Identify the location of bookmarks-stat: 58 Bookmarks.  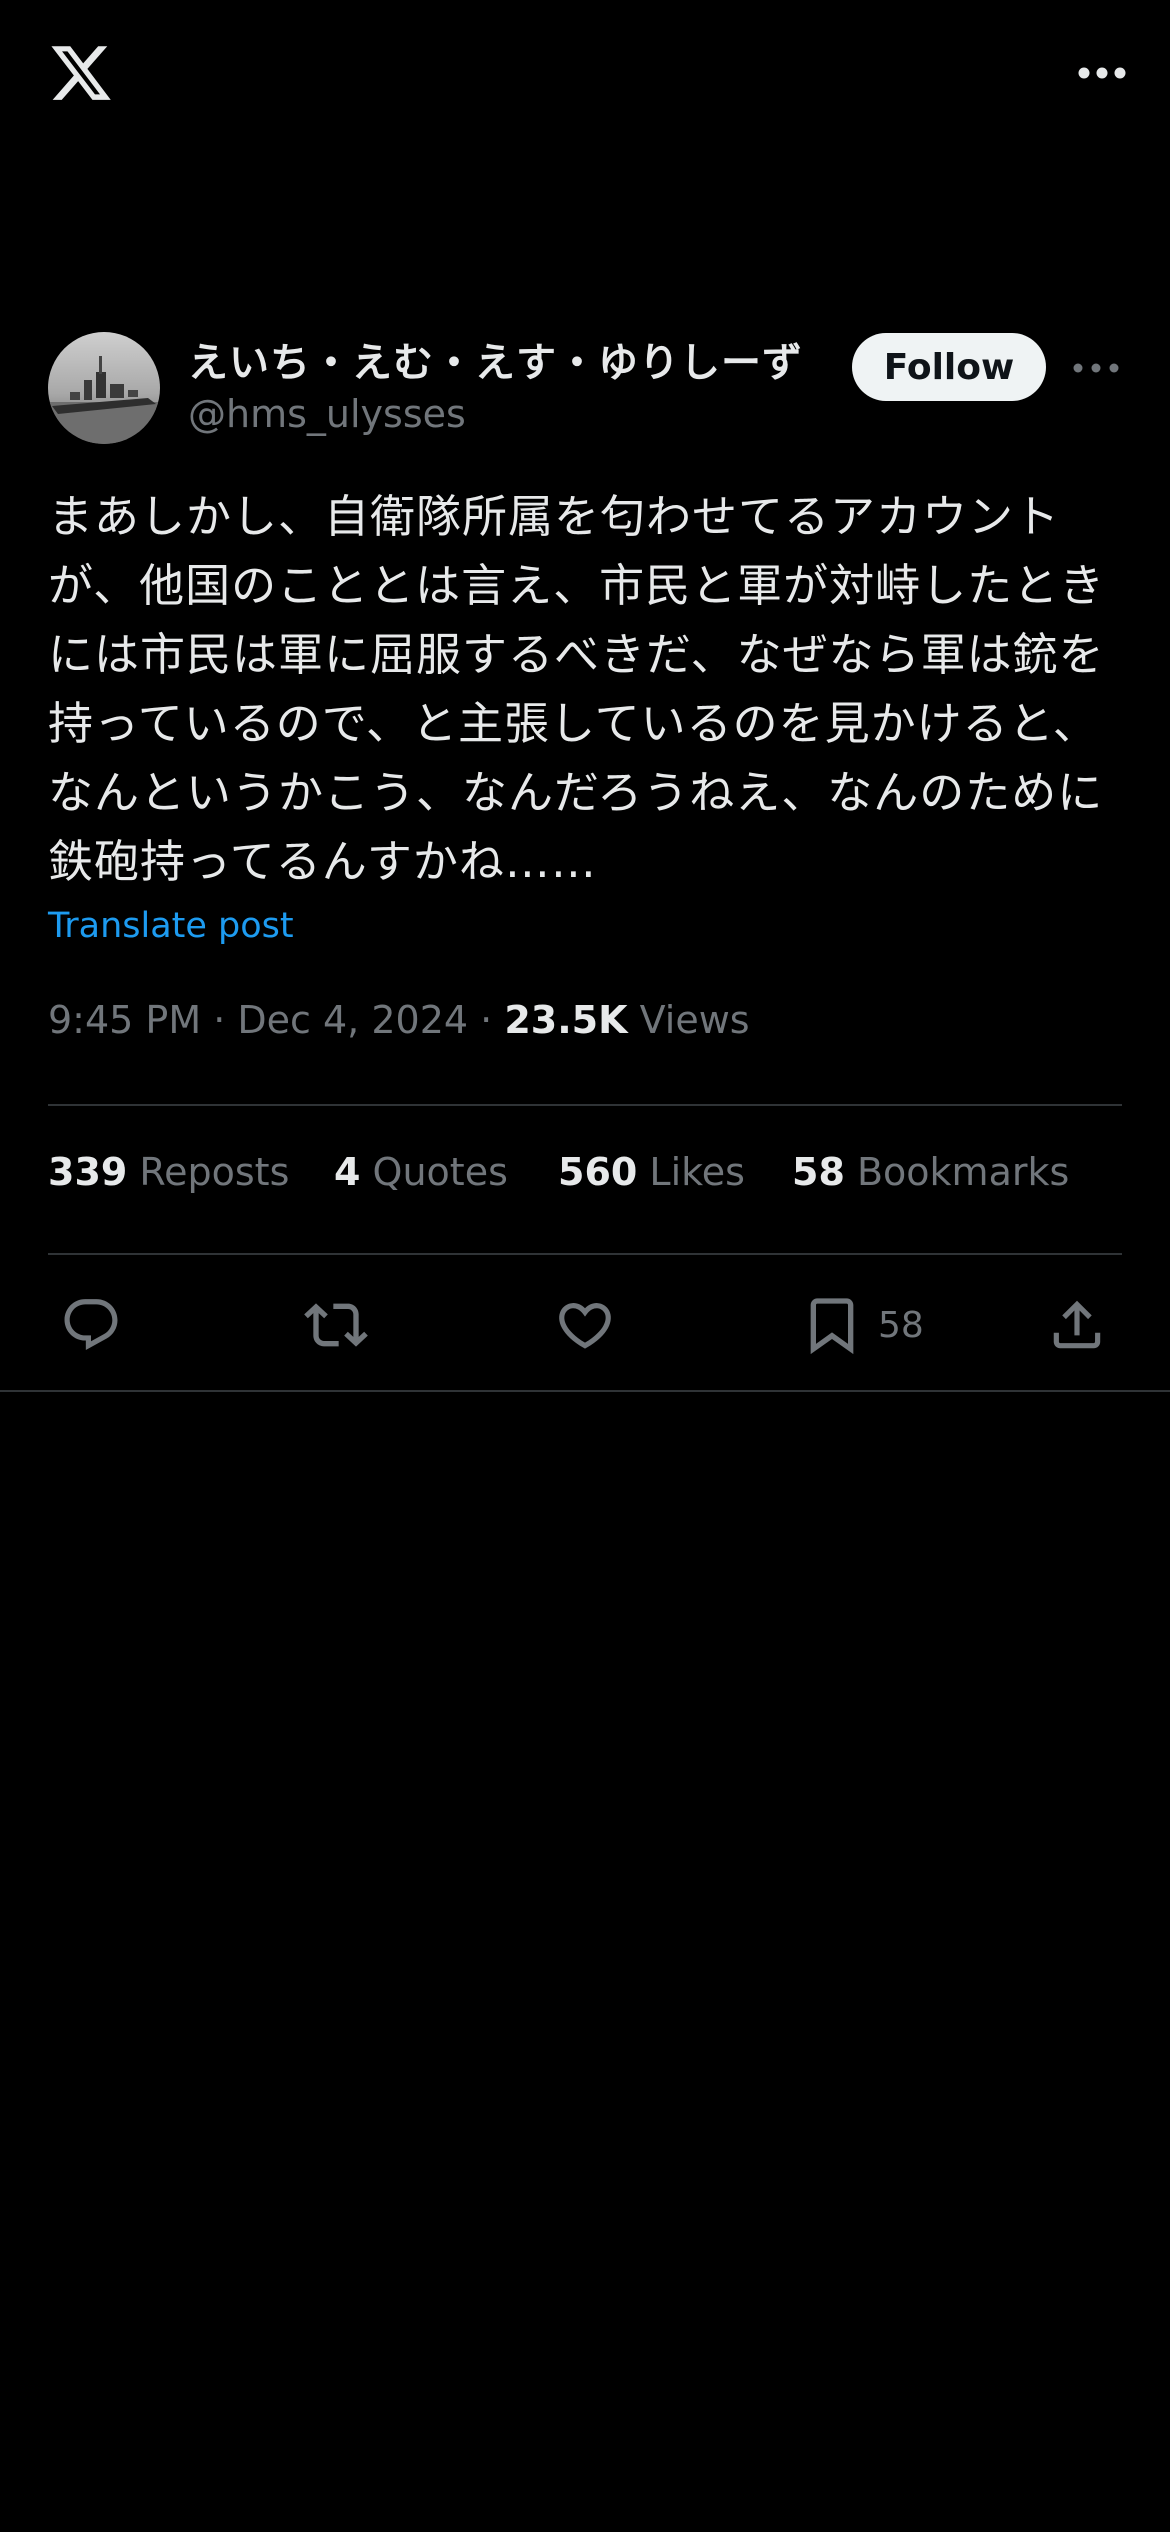
(930, 1172).